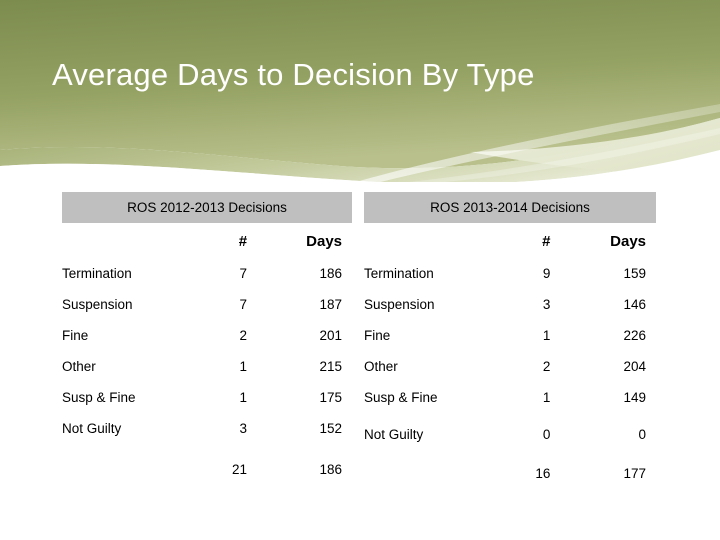 The width and height of the screenshot is (720, 540). I want to click on col-header-count-right: #, so click(546, 241).